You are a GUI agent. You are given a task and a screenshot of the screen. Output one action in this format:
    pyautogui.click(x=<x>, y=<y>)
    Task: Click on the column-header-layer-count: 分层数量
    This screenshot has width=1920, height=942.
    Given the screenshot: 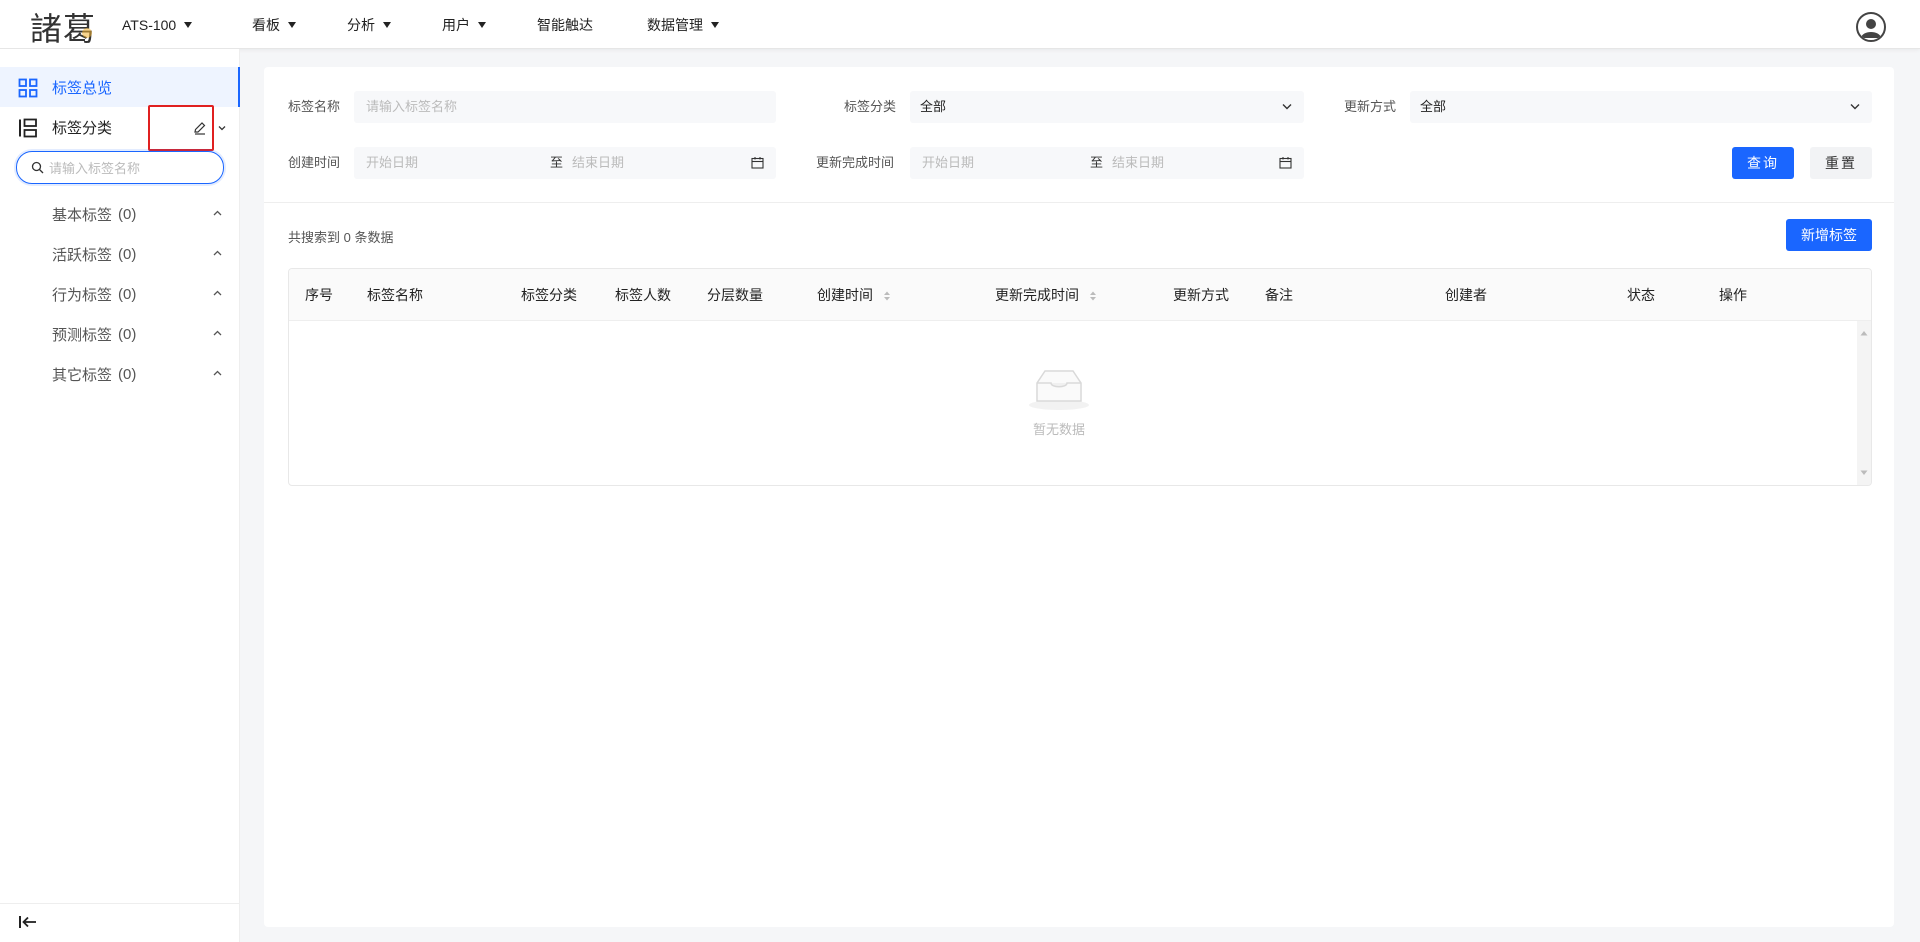 What is the action you would take?
    pyautogui.click(x=735, y=295)
    